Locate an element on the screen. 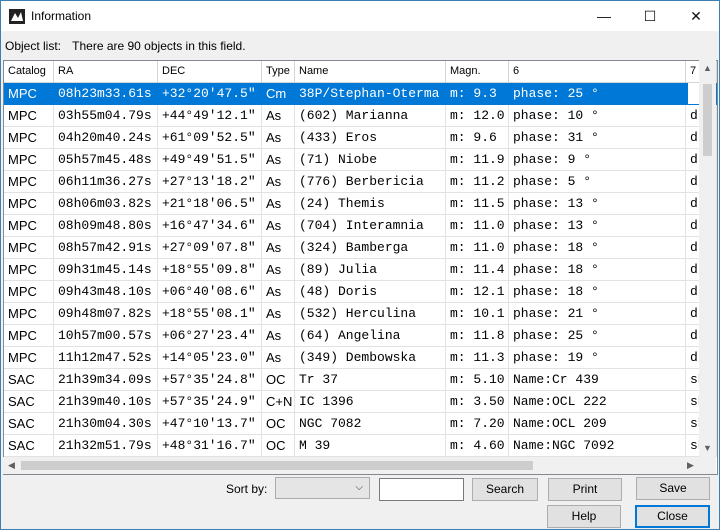 The width and height of the screenshot is (720, 530). cell-name: (89) Julia is located at coordinates (370, 270).